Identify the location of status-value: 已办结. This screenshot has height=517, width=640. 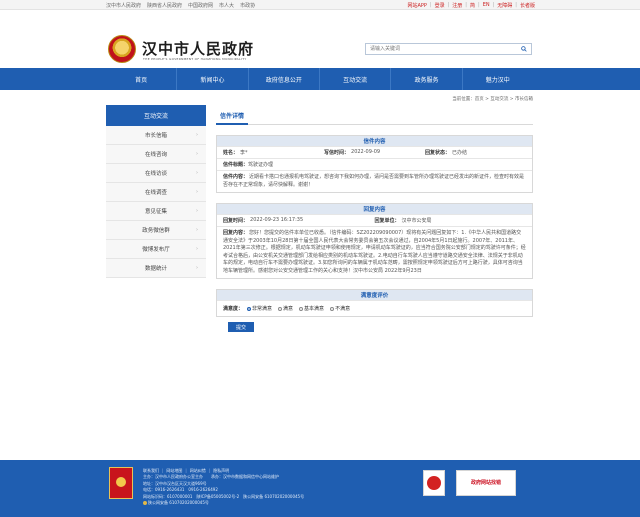
(460, 153).